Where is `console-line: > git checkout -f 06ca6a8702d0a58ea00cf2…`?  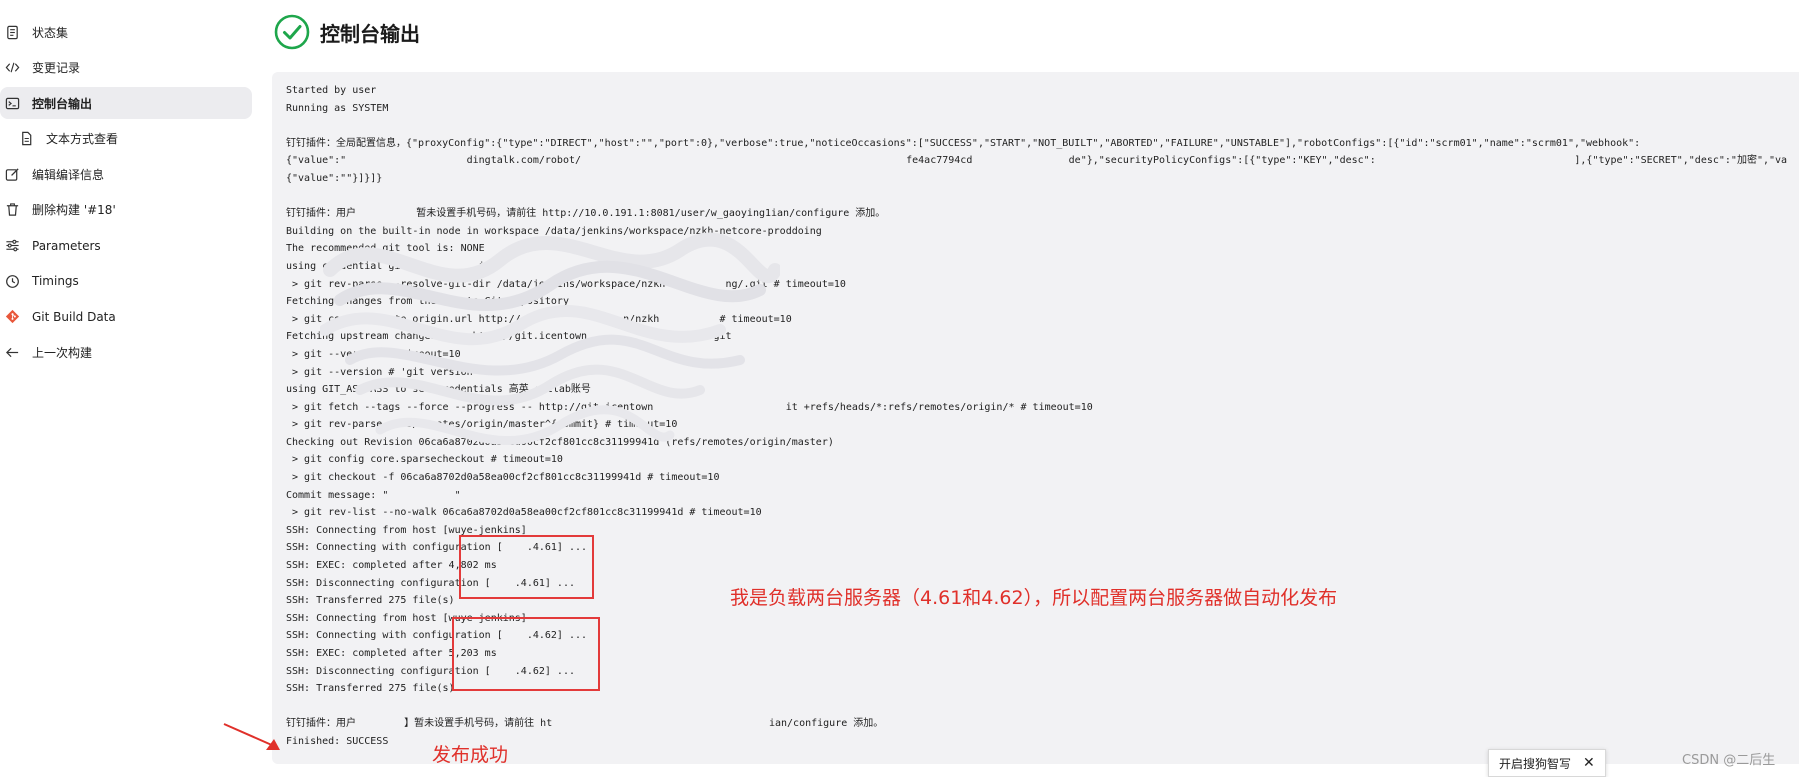
console-line: > git checkout -f 06ca6a8702d0a58ea00cf2… is located at coordinates (503, 478).